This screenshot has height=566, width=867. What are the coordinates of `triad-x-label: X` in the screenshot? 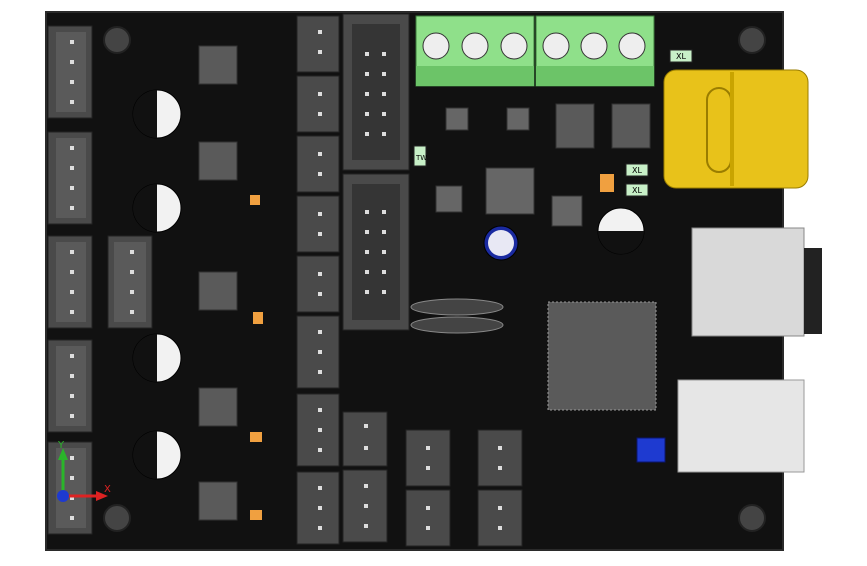 It's located at (107, 489).